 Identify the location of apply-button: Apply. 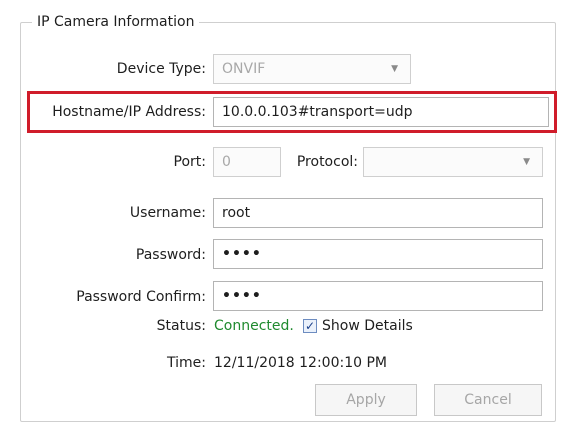
(366, 400).